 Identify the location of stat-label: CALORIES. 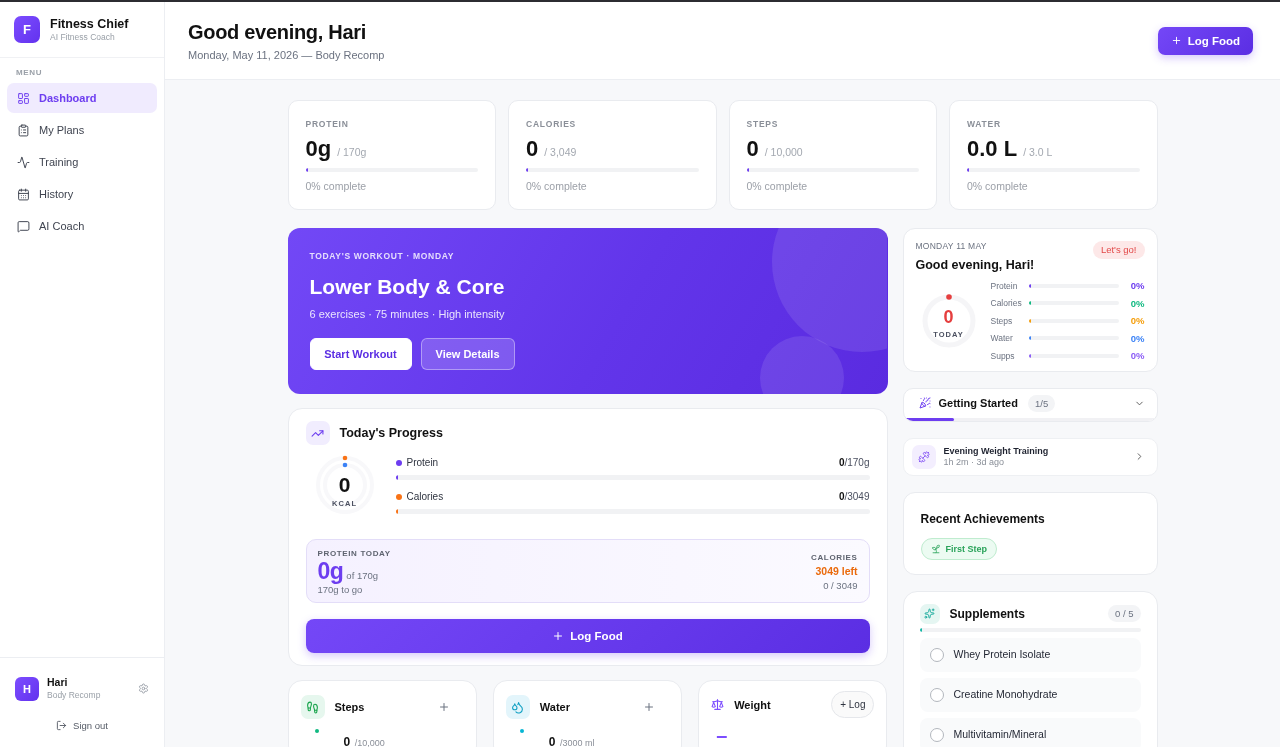
(552, 124).